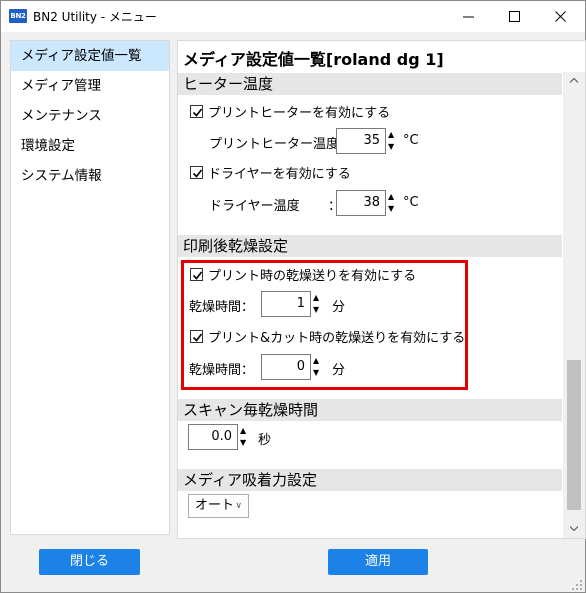 This screenshot has width=586, height=593. What do you see at coordinates (370, 84) in the screenshot?
I see `section-header-heater: ヒーター温度` at bounding box center [370, 84].